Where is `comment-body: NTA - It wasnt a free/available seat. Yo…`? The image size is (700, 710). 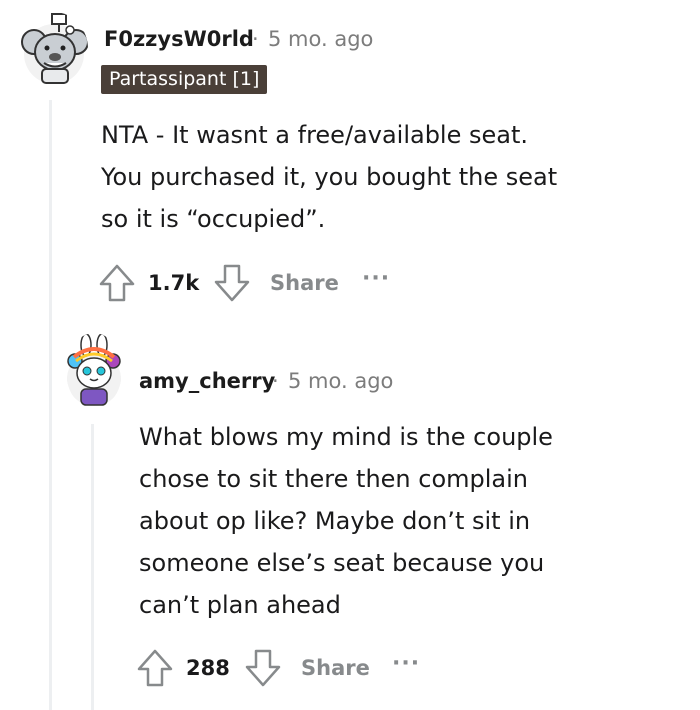 comment-body: NTA - It wasnt a free/available seat. Yo… is located at coordinates (329, 177).